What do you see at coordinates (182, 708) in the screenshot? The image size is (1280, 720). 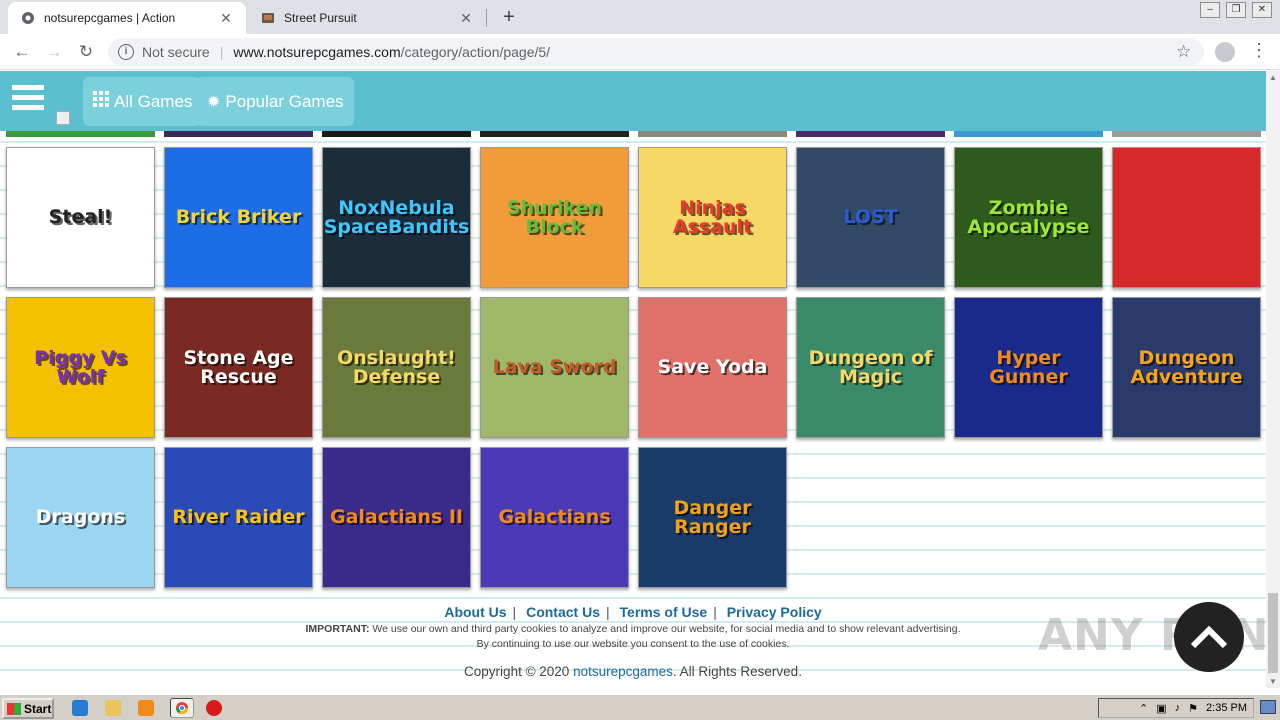 I see `chrome-taskbar-button` at bounding box center [182, 708].